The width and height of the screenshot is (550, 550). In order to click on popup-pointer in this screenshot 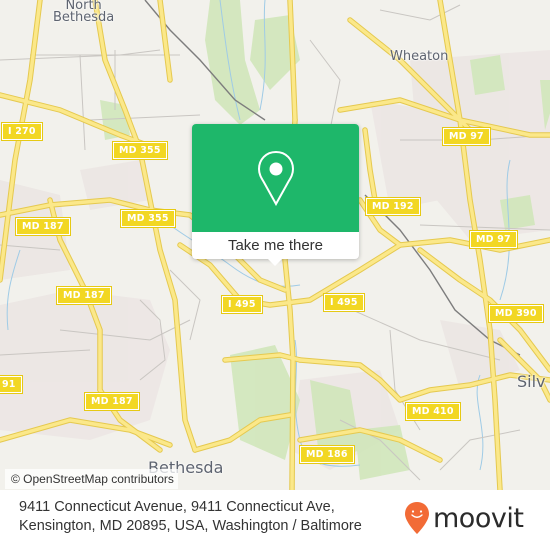, I will do `click(275, 262)`.